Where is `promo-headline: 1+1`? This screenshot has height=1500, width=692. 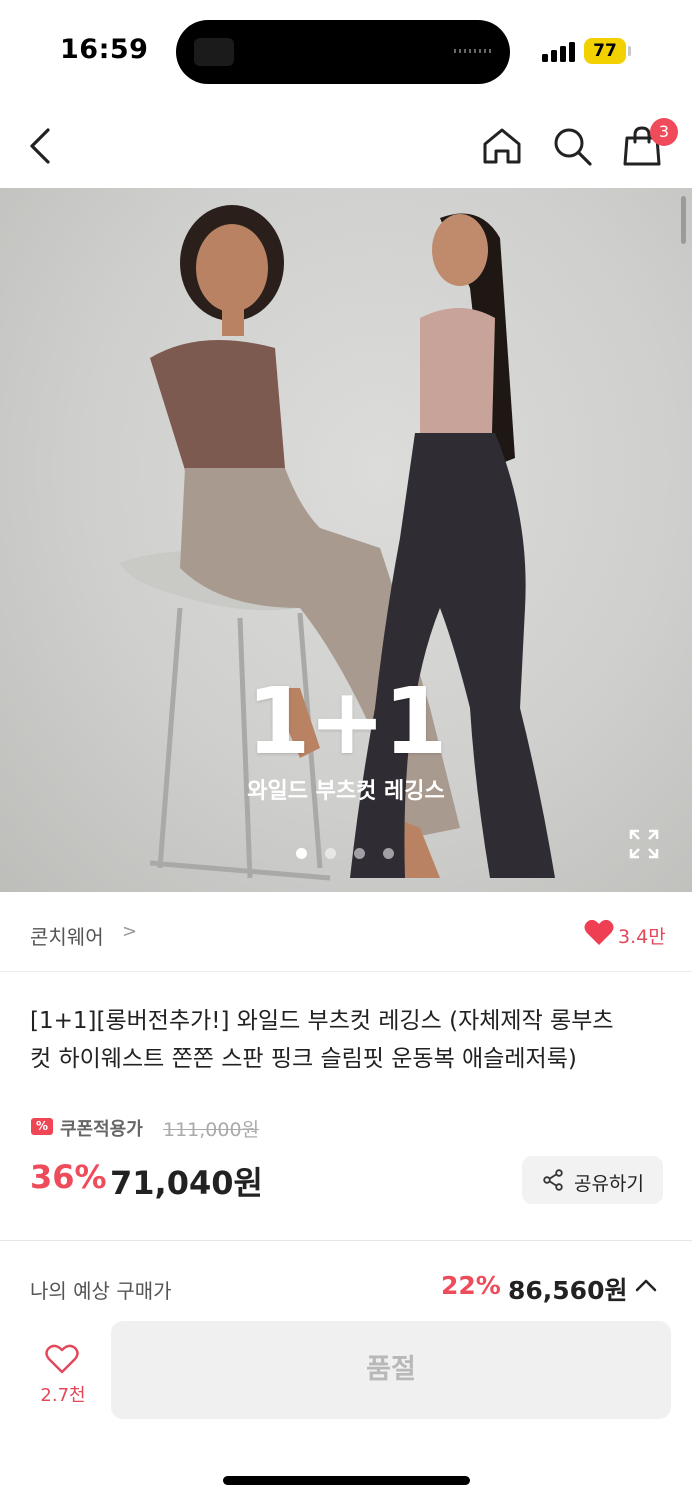 promo-headline: 1+1 is located at coordinates (346, 721).